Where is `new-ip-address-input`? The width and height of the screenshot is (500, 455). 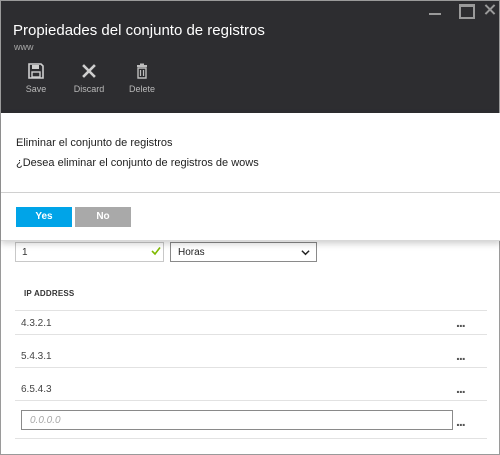 new-ip-address-input is located at coordinates (237, 420).